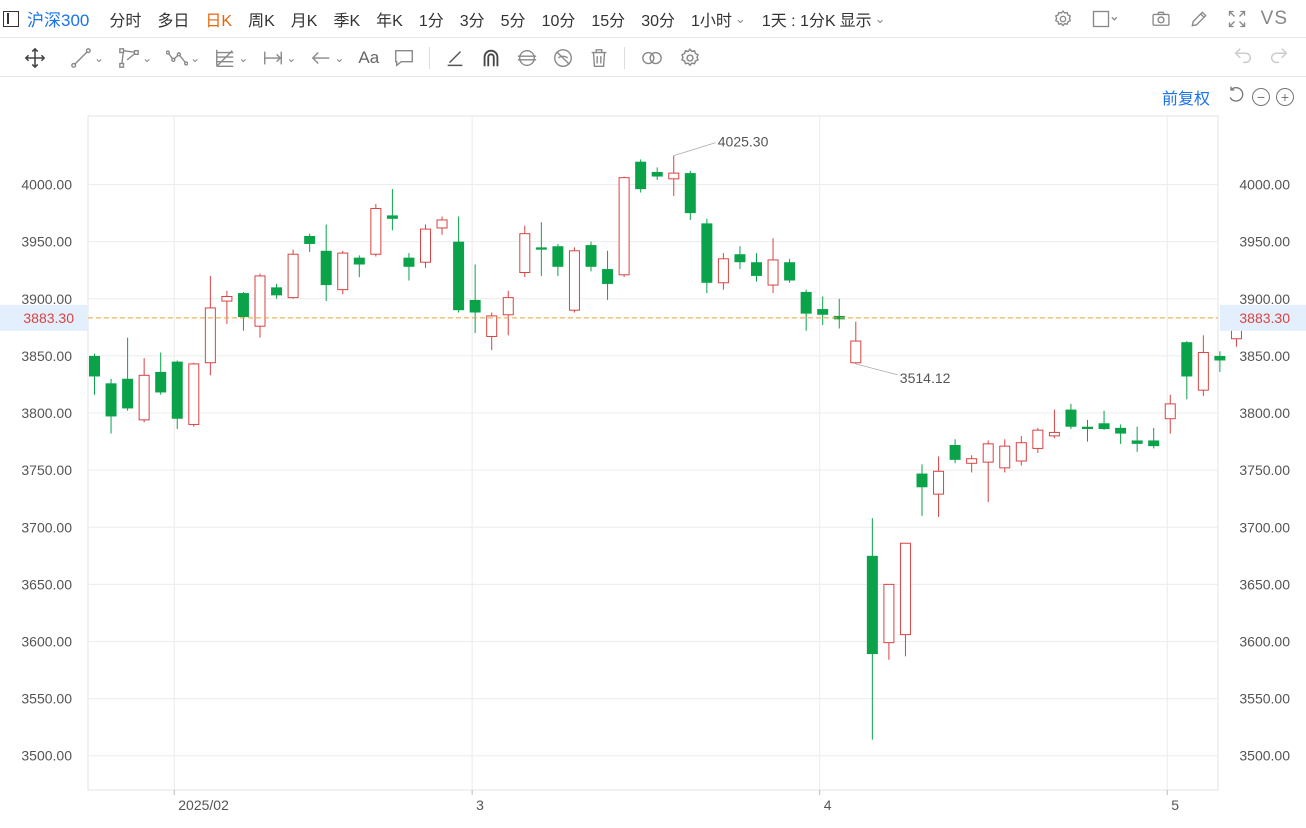  Describe the element at coordinates (527, 58) in the screenshot. I see `lock-drawing-icon` at that location.